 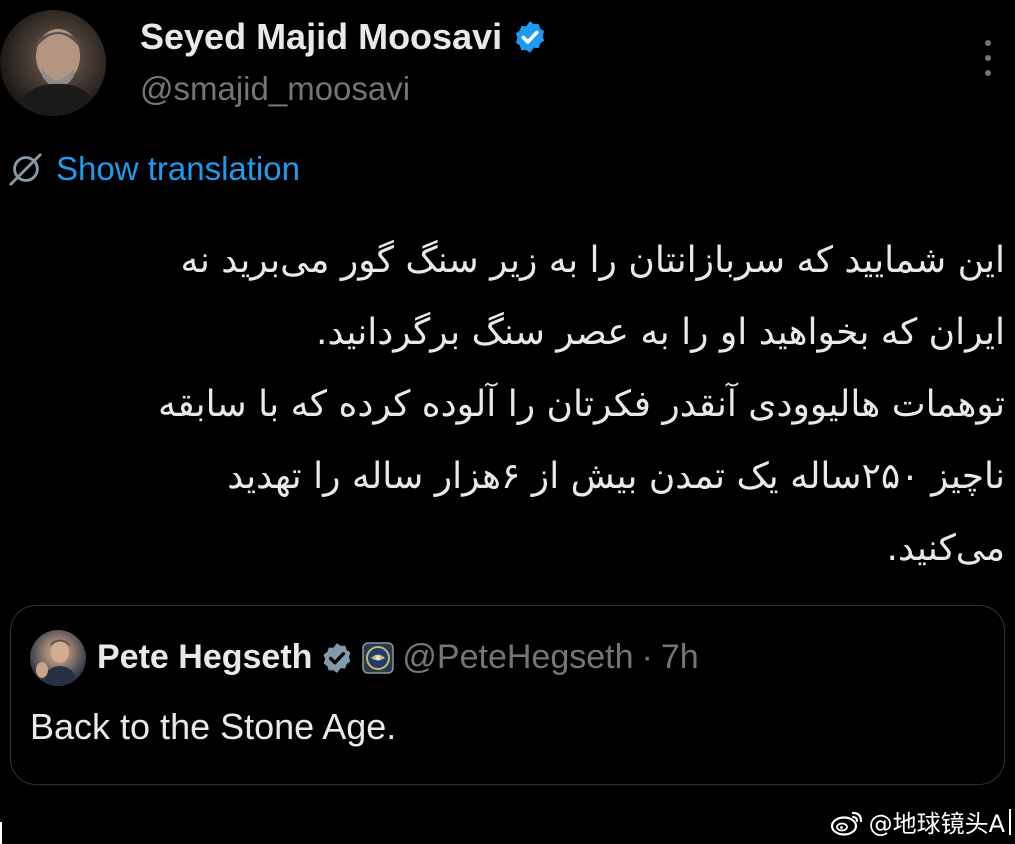 I want to click on quoted-tweet-time: 7h, so click(x=680, y=657).